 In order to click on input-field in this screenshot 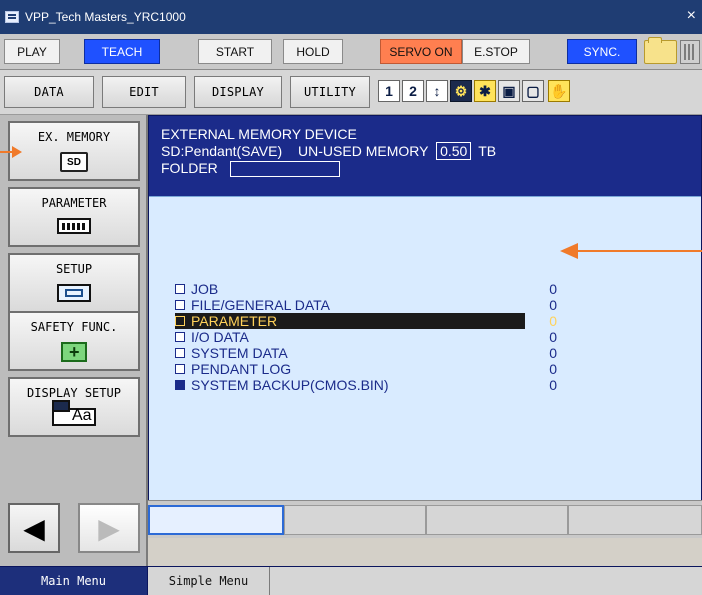, I will do `click(216, 520)`.